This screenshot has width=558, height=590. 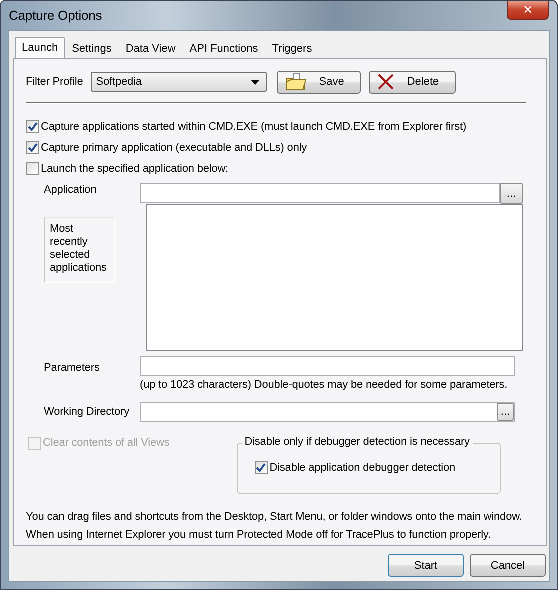 What do you see at coordinates (106, 443) in the screenshot?
I see `checkbox-label: Clear contents of all Views` at bounding box center [106, 443].